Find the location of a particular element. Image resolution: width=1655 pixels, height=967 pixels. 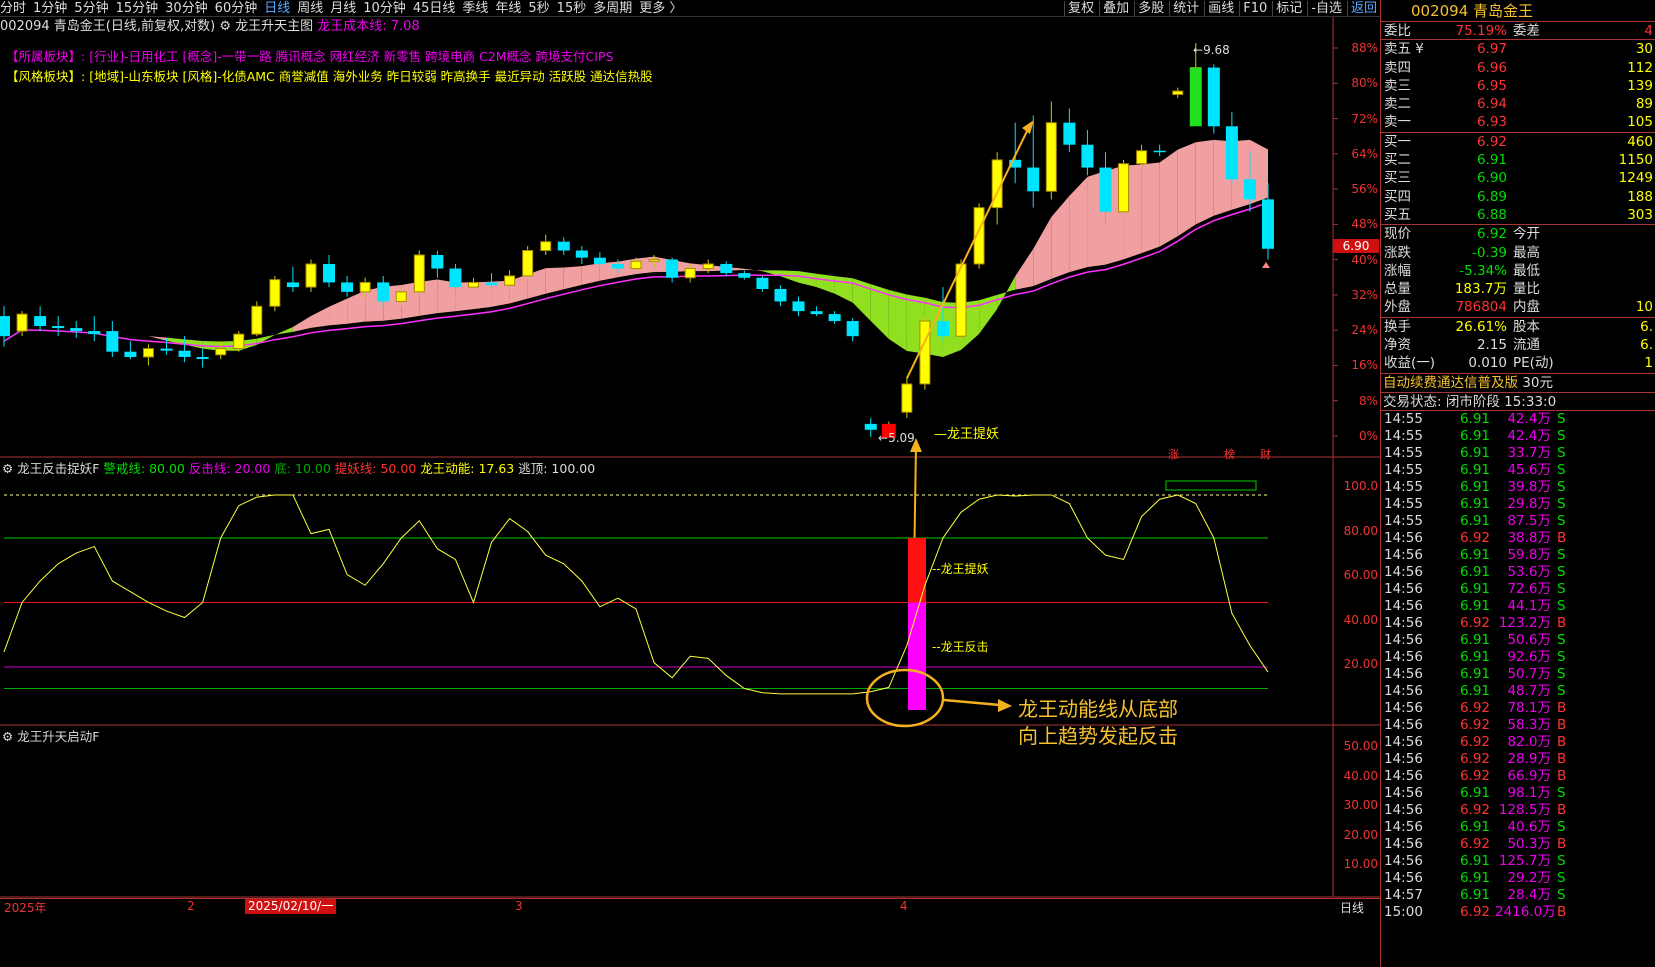

tool-button: 返回 is located at coordinates (1363, 8).